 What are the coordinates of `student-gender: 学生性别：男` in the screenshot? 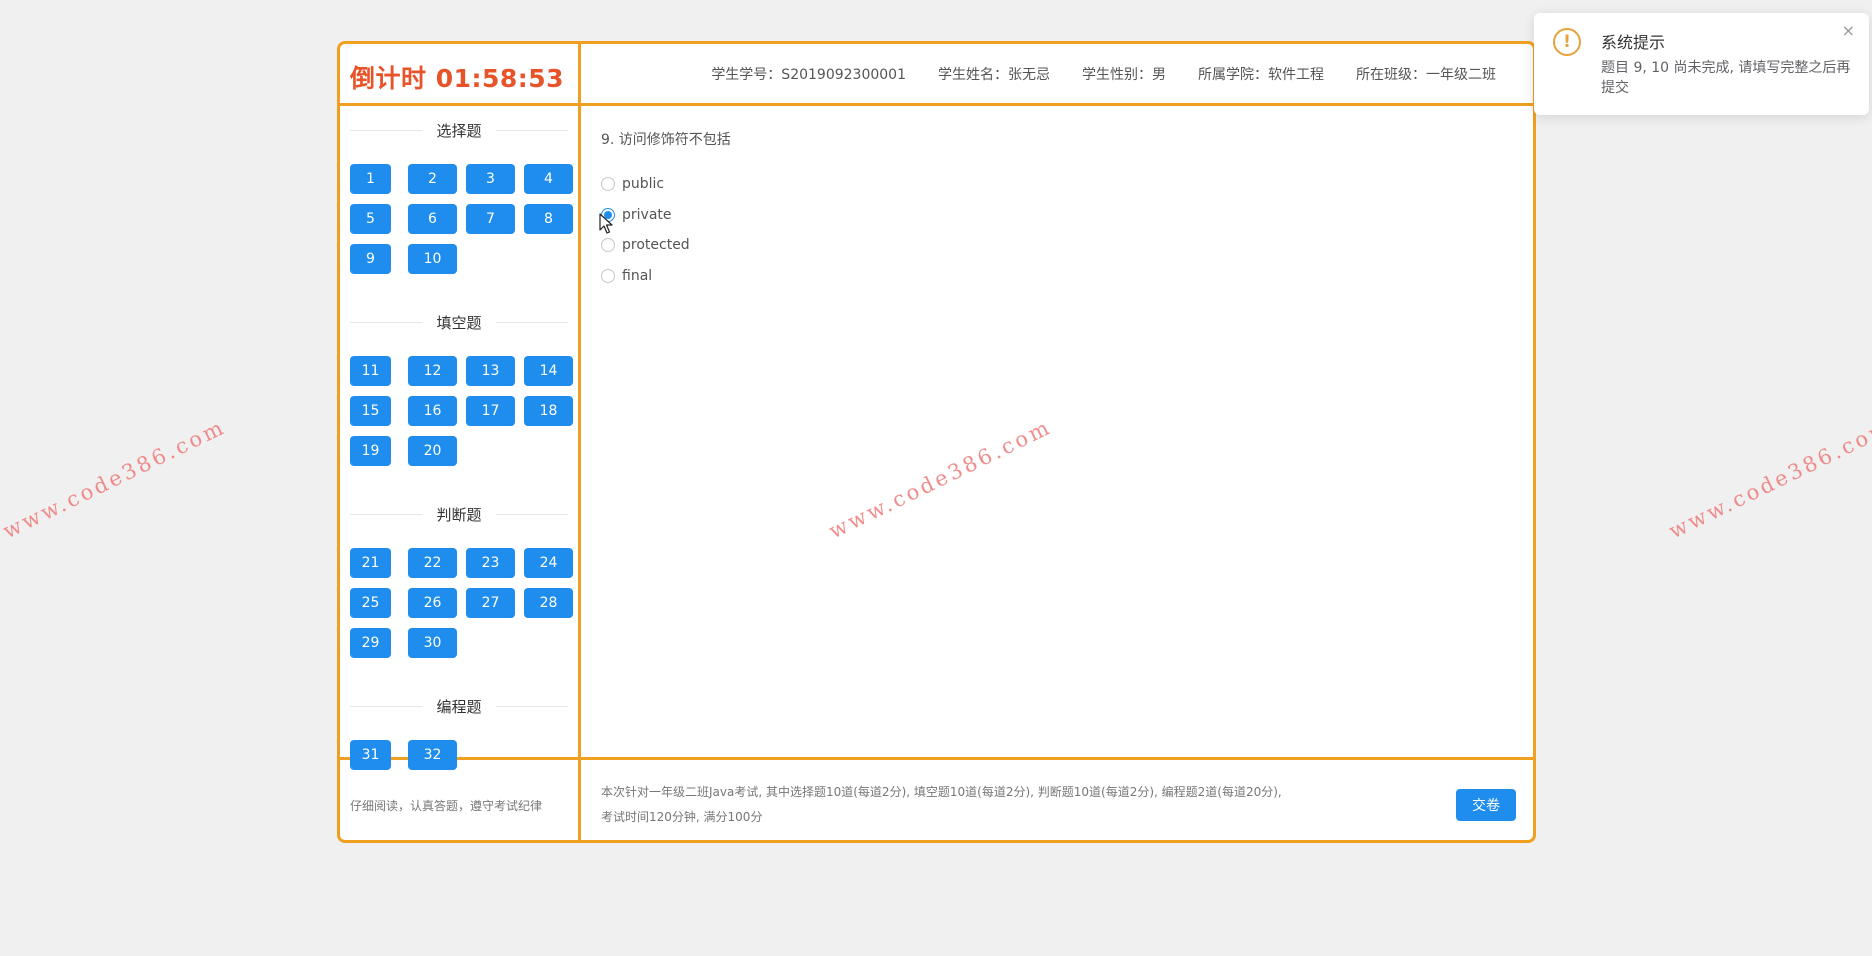 It's located at (1124, 74).